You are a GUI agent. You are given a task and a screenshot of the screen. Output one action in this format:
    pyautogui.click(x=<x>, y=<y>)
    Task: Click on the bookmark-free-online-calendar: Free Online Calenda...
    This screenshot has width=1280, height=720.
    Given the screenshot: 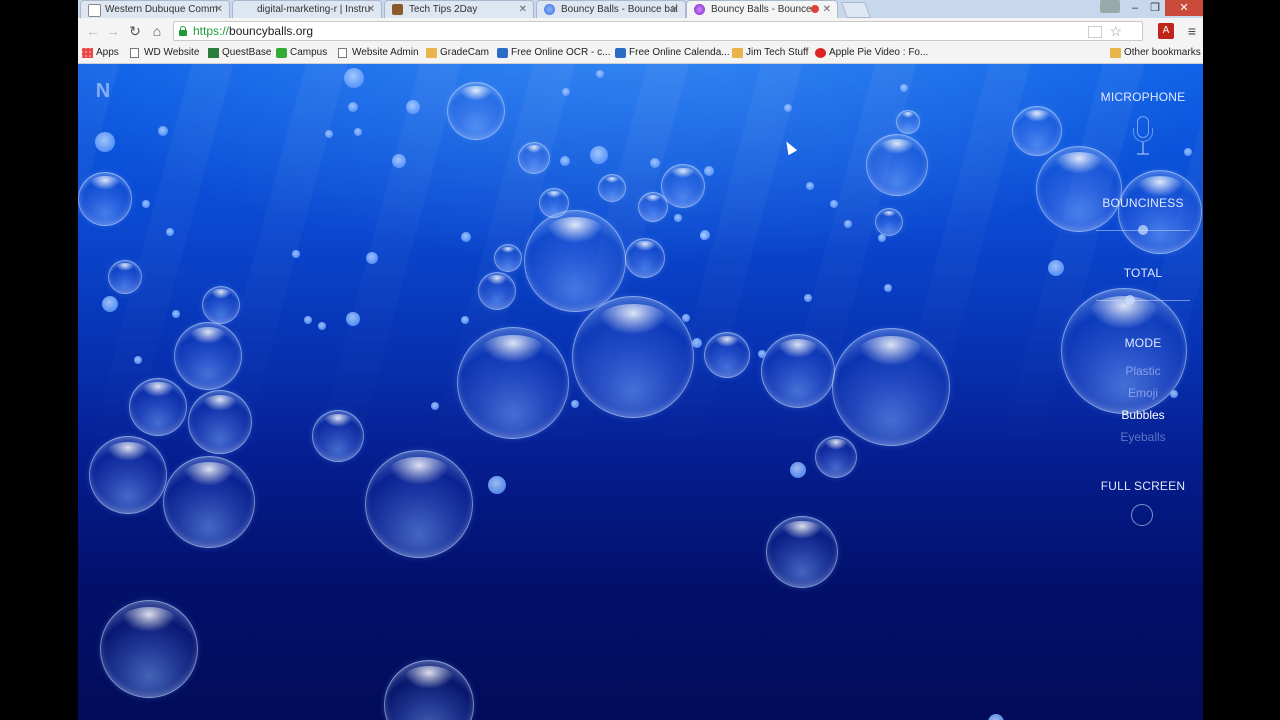 What is the action you would take?
    pyautogui.click(x=672, y=53)
    